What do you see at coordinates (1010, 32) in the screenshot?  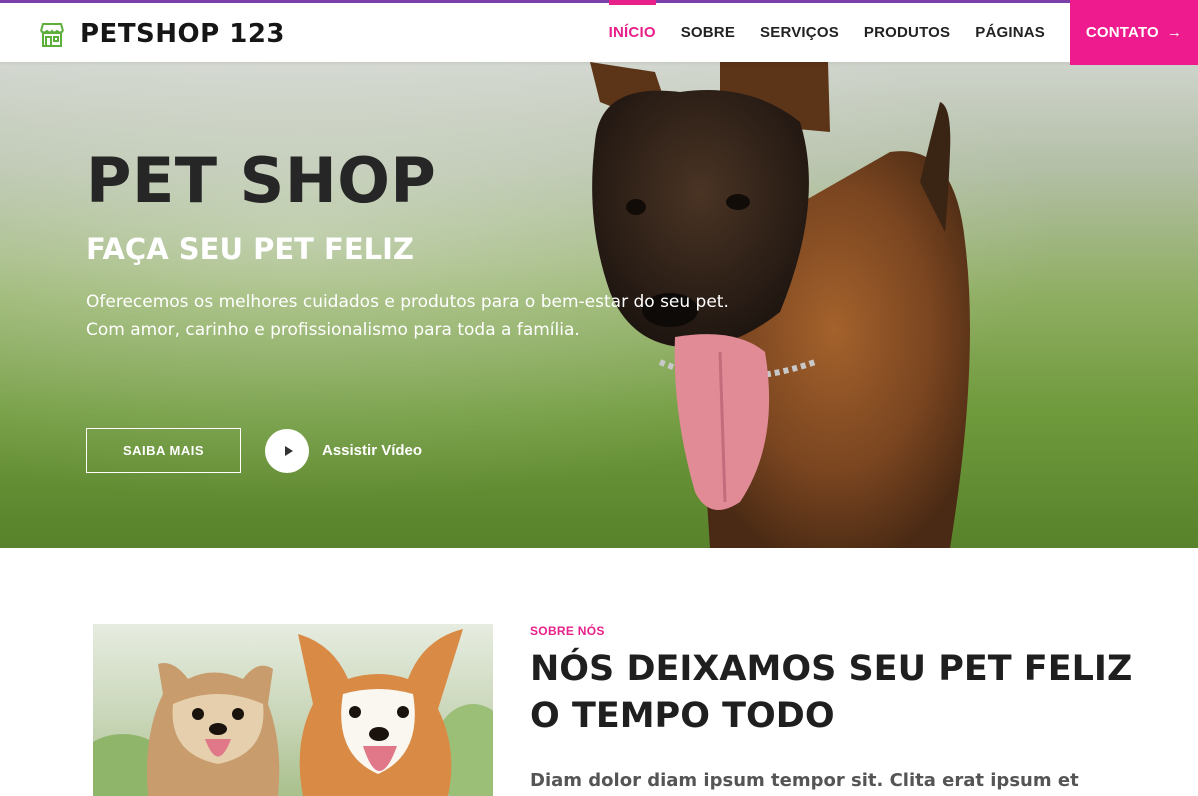 I see `nav-item-paginas: PÁGINAS` at bounding box center [1010, 32].